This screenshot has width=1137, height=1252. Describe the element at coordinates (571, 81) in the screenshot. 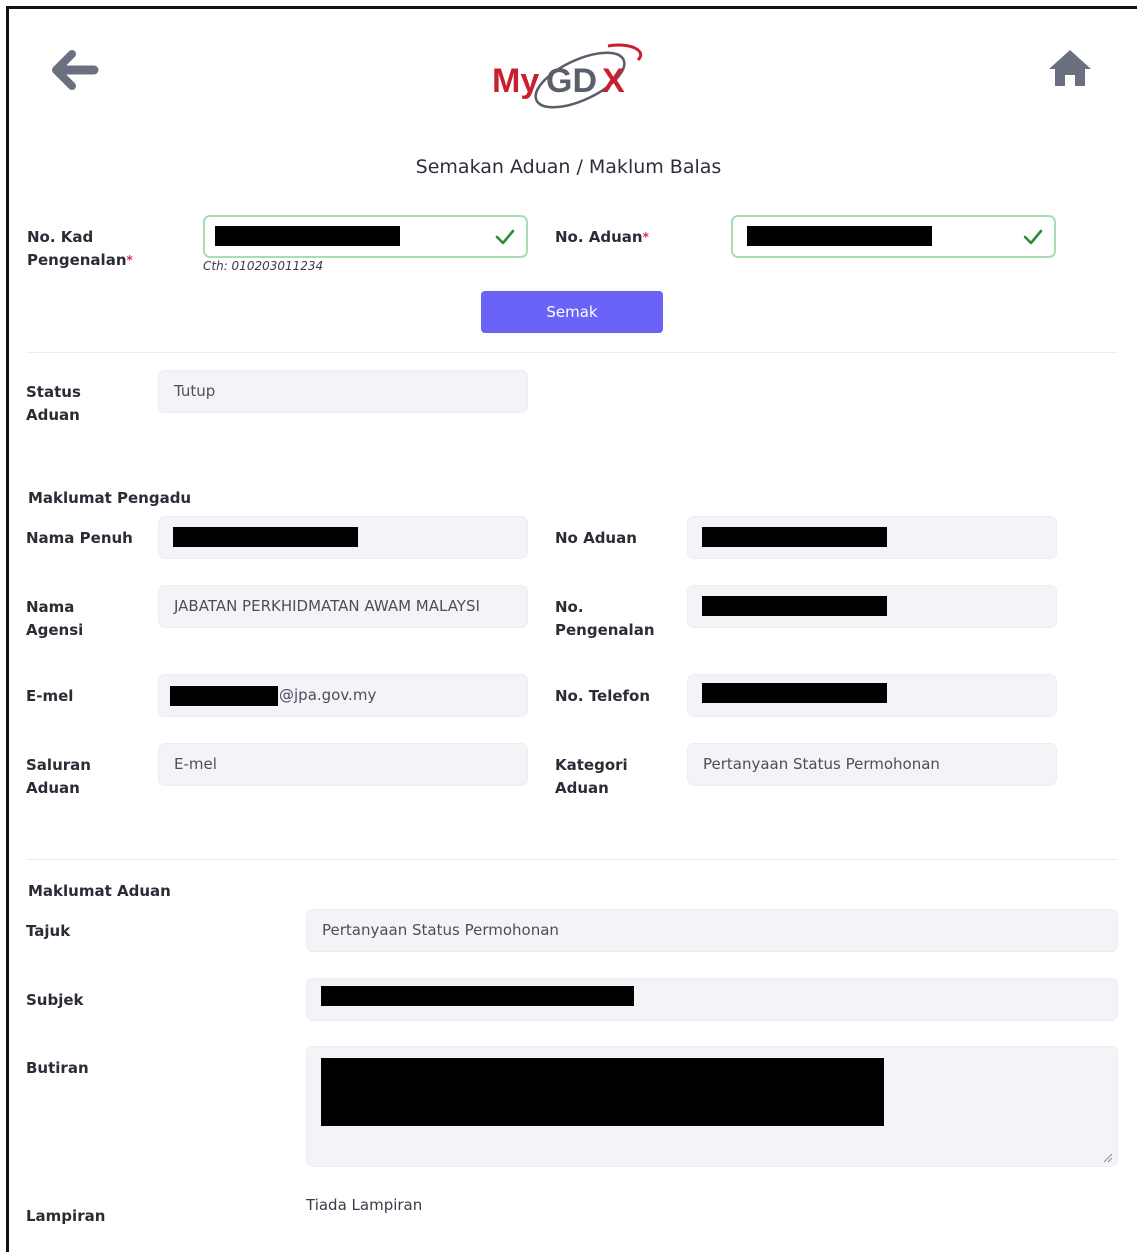

I see `svg-text: GD` at that location.